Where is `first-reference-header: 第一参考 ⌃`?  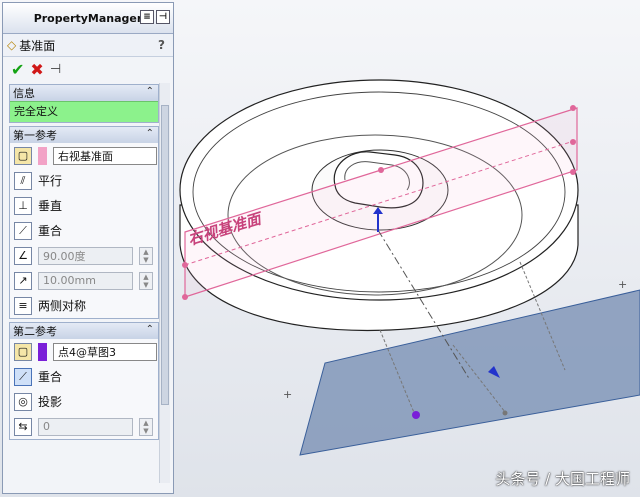 first-reference-header: 第一参考 ⌃ is located at coordinates (84, 135).